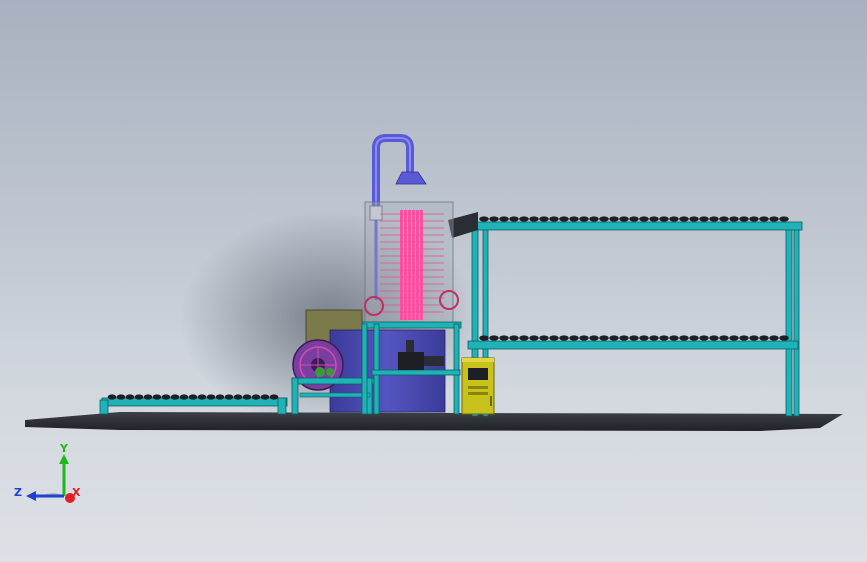 The image size is (867, 562). I want to click on floor-slab, so click(434, 421).